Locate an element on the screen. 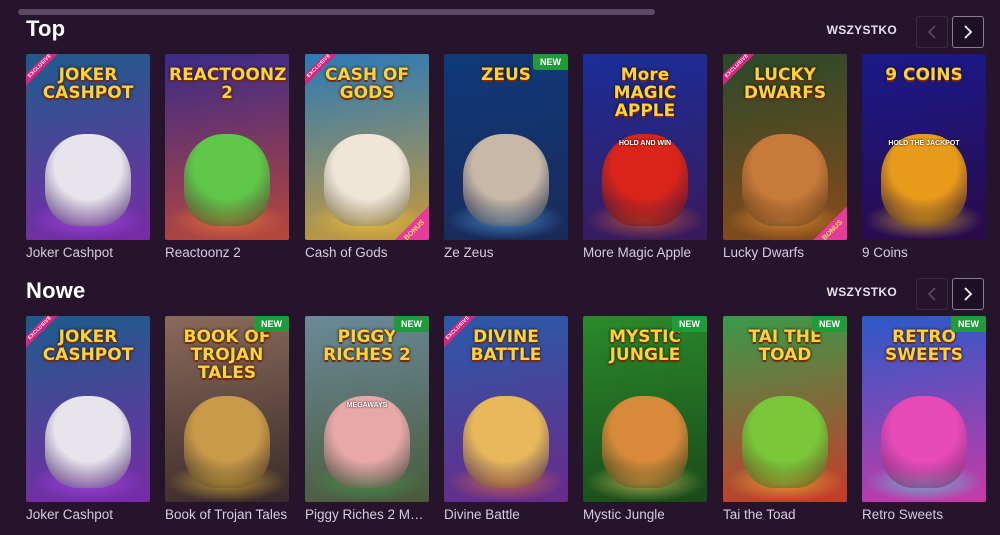 The width and height of the screenshot is (1000, 535). game-name: Divine Battle is located at coordinates (506, 514).